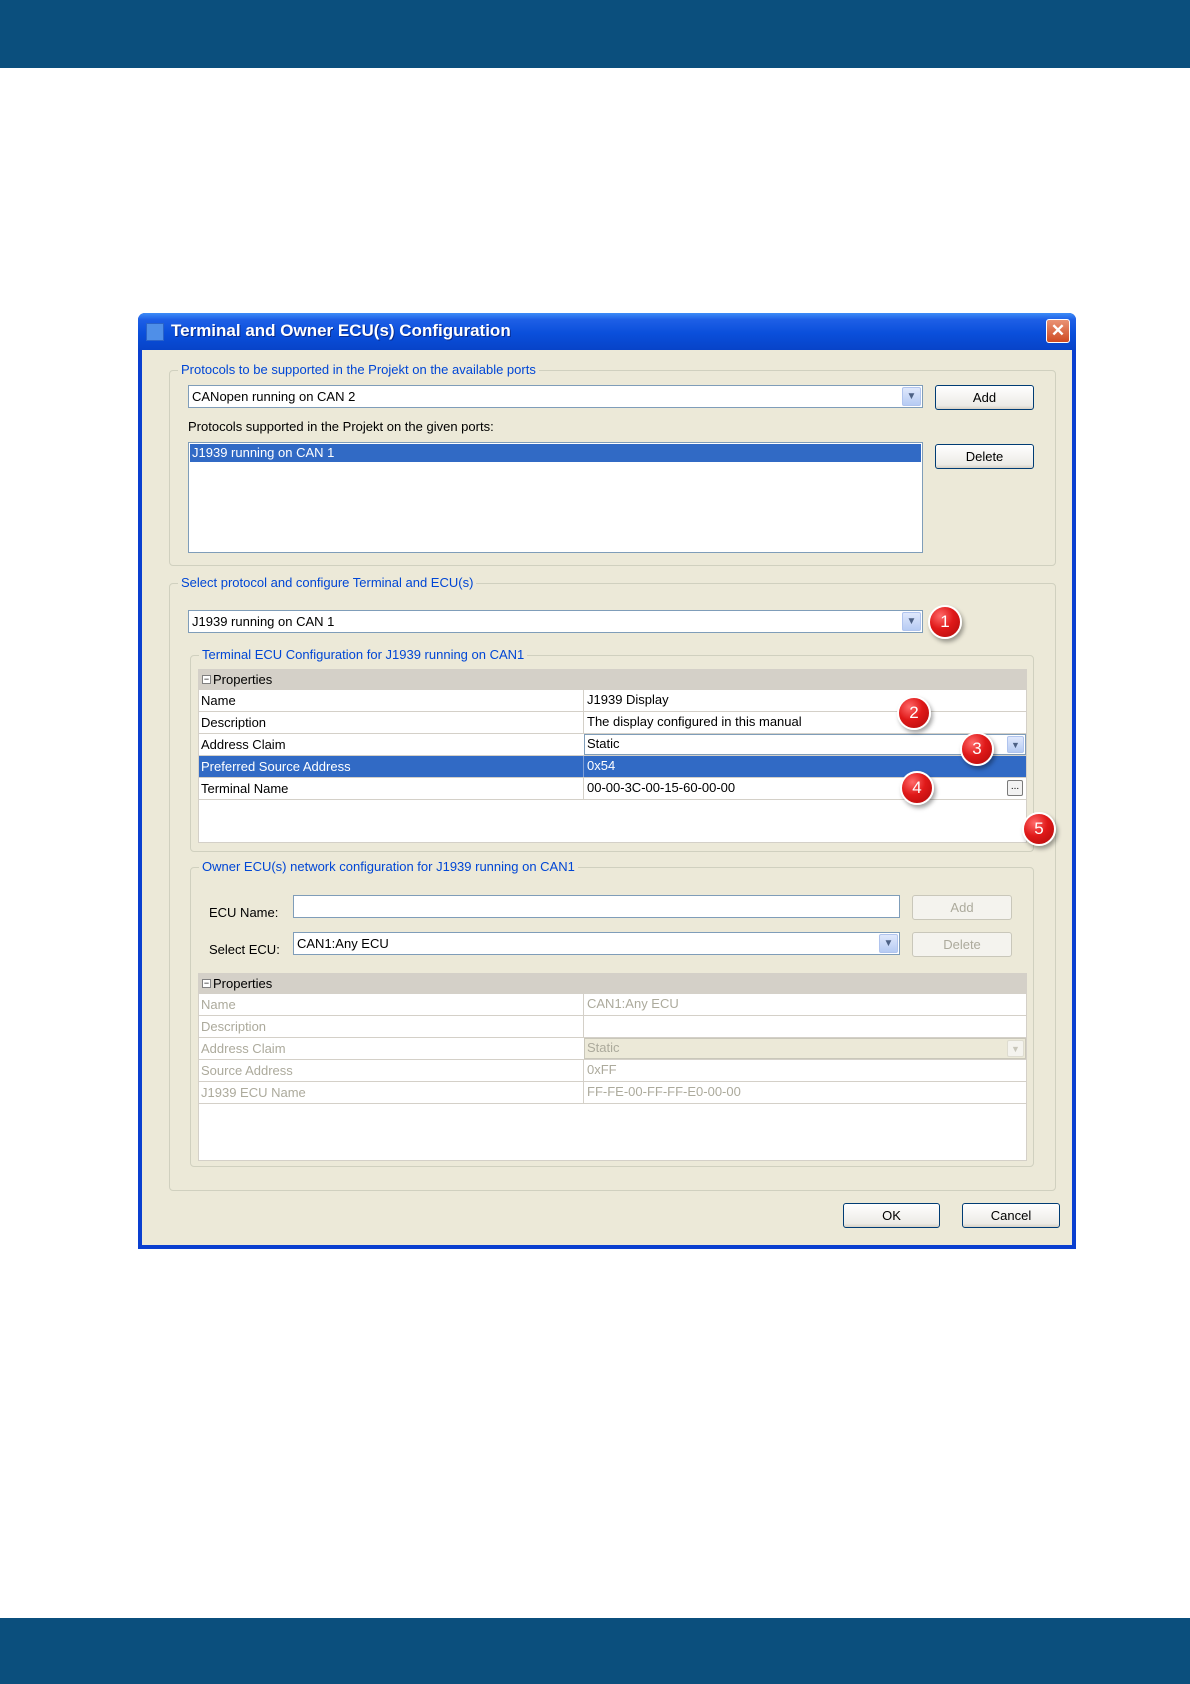 The height and width of the screenshot is (1684, 1190). I want to click on callout-badge-1: 1, so click(945, 622).